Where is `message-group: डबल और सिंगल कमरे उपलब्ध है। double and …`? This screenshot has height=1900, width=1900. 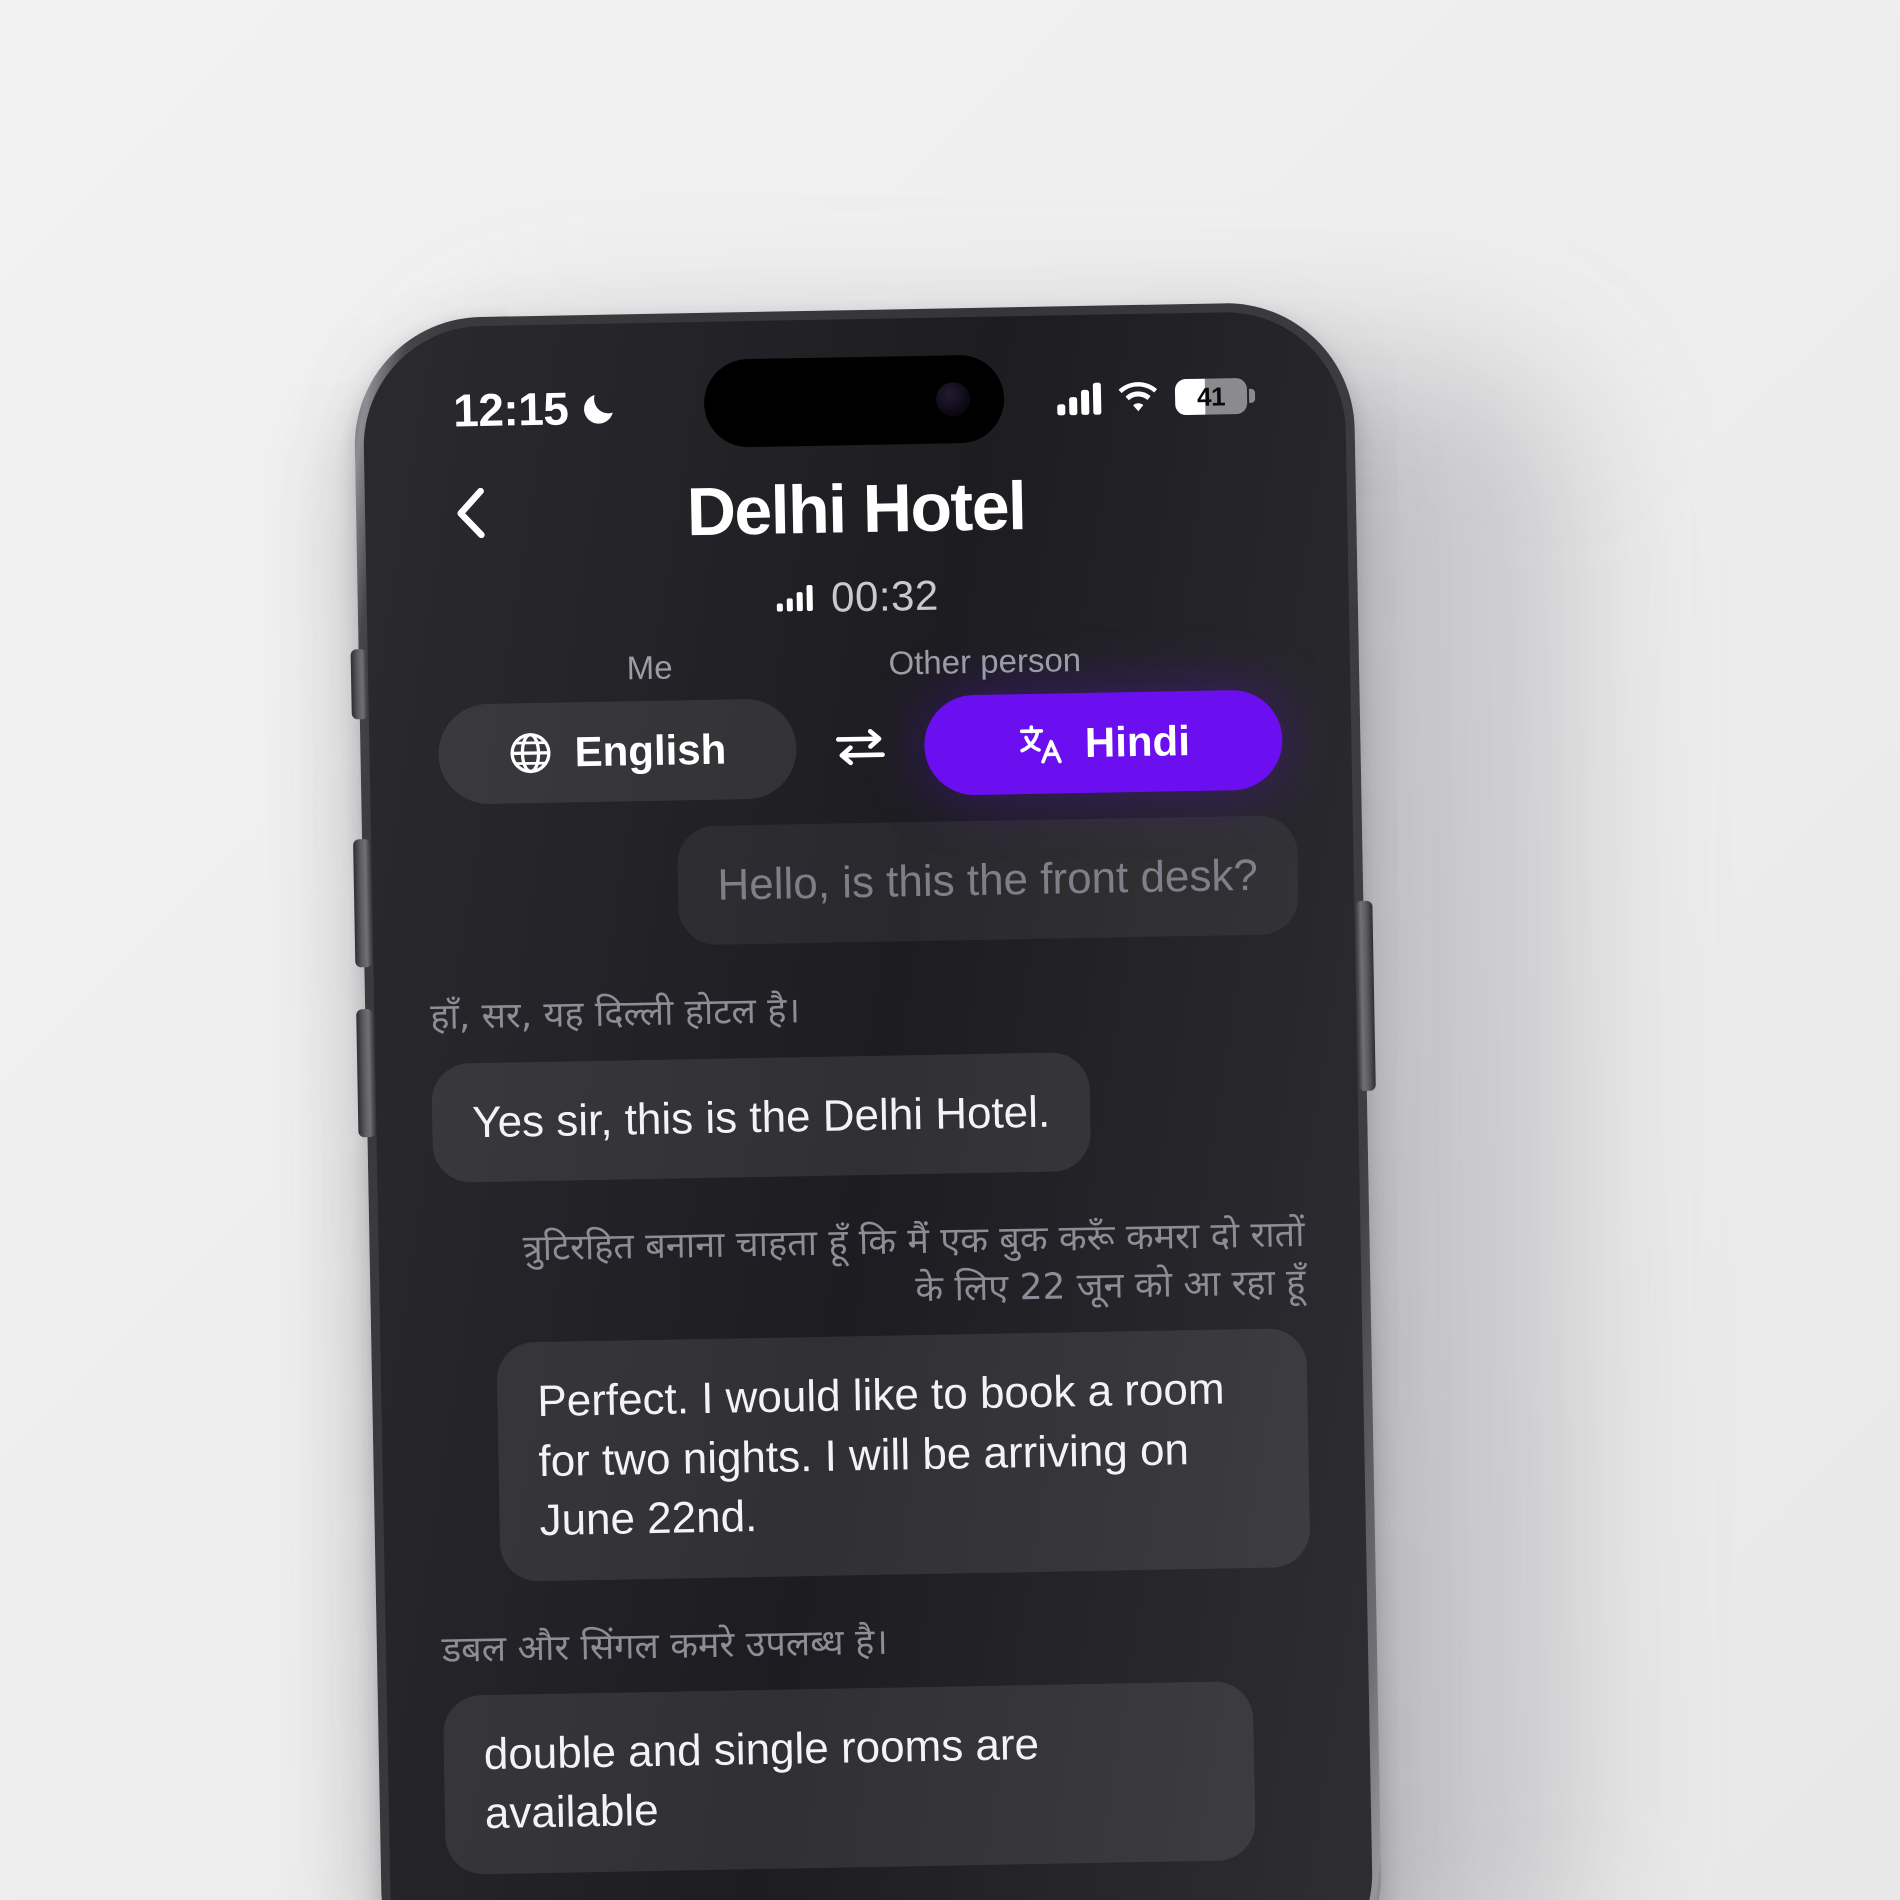
message-group: डबल और सिंगल कमरे उपलब्ध है। double and … is located at coordinates (878, 1742).